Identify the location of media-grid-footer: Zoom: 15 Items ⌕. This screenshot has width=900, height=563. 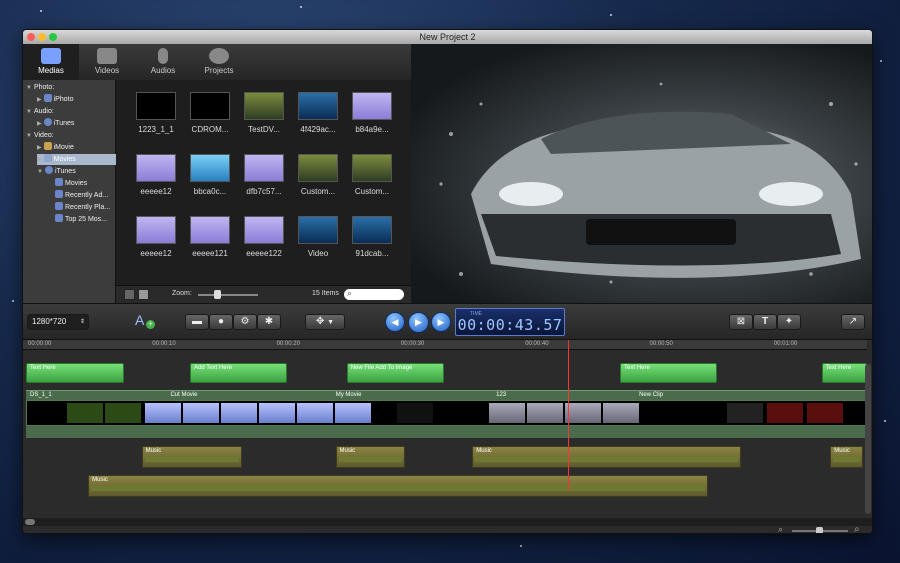
(263, 294).